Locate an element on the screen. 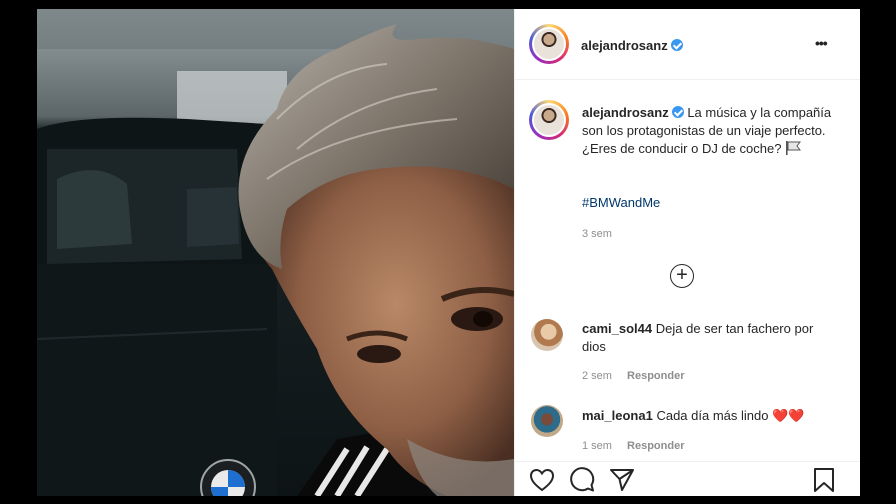  caption-avatar is located at coordinates (549, 120).